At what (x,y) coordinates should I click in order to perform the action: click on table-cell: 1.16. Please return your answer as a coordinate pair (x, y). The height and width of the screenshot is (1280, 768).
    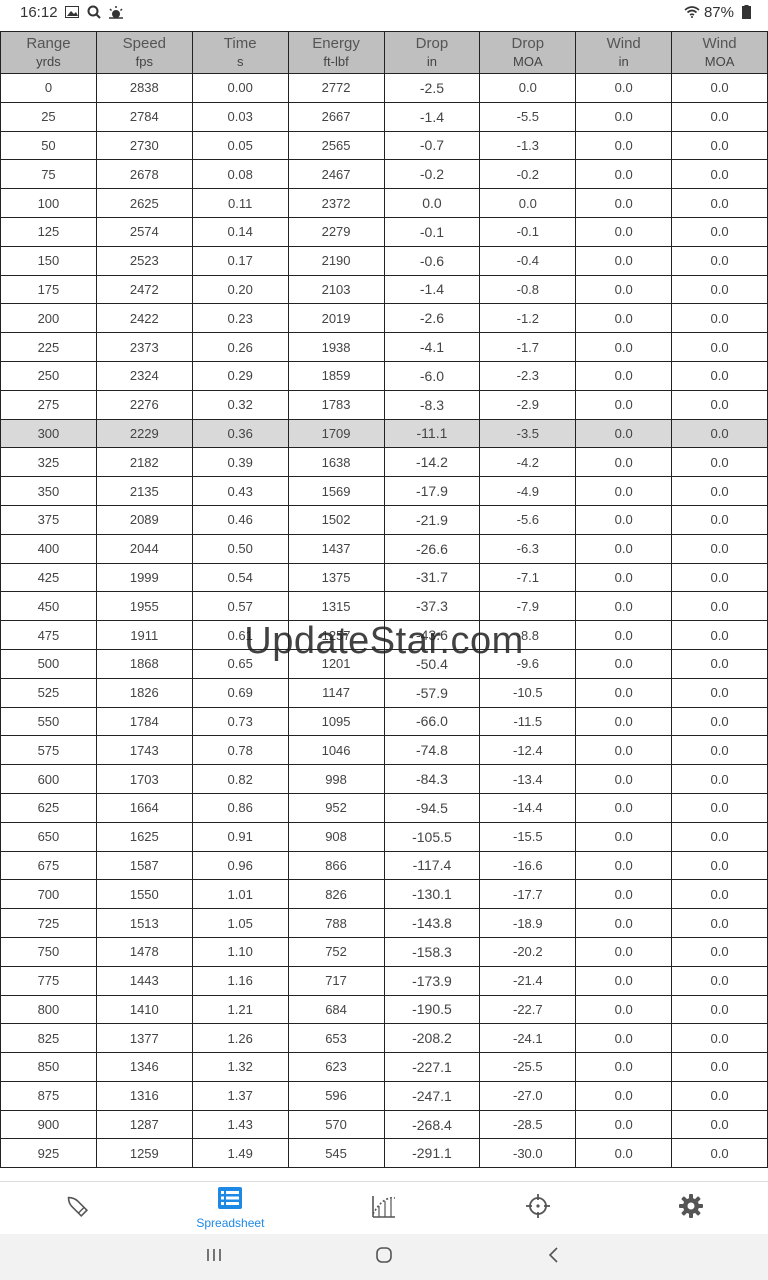
    Looking at the image, I should click on (240, 980).